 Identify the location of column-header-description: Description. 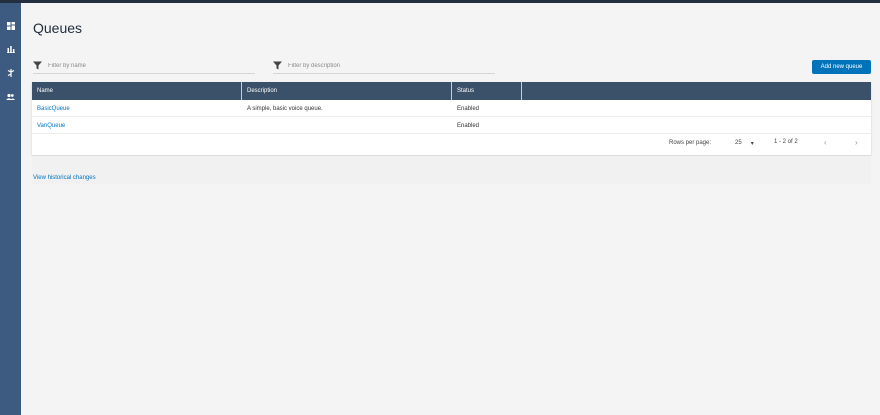
(347, 91).